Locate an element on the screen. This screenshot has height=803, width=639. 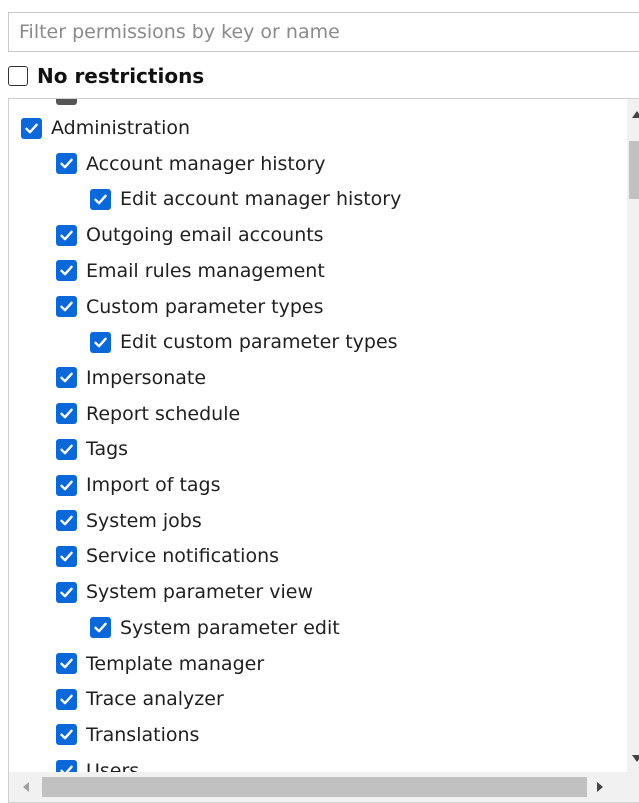
tree-item: Import of tags is located at coordinates (138, 485).